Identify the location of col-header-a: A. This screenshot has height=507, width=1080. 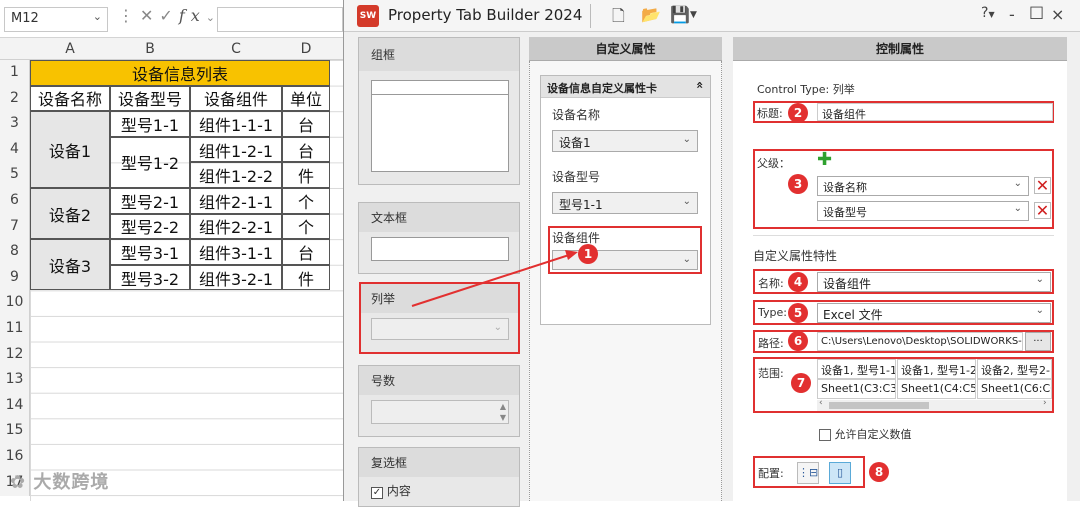
(70, 49).